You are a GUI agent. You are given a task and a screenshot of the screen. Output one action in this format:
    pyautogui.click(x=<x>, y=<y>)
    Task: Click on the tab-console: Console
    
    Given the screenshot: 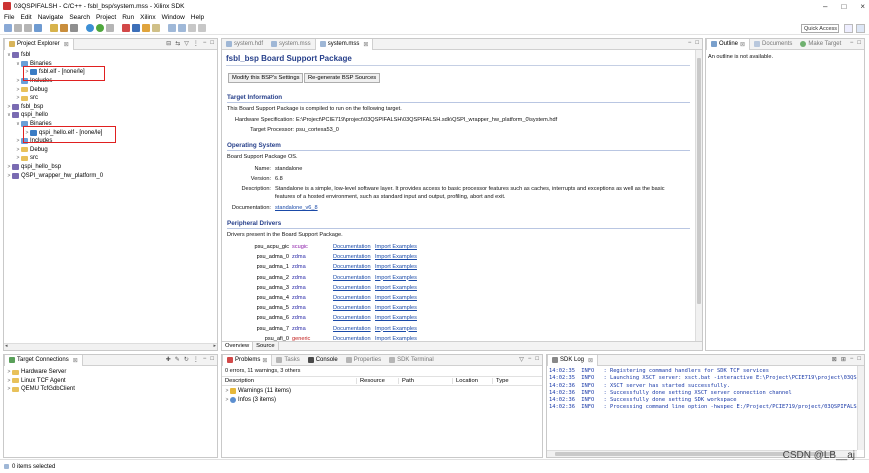 What is the action you would take?
    pyautogui.click(x=323, y=360)
    